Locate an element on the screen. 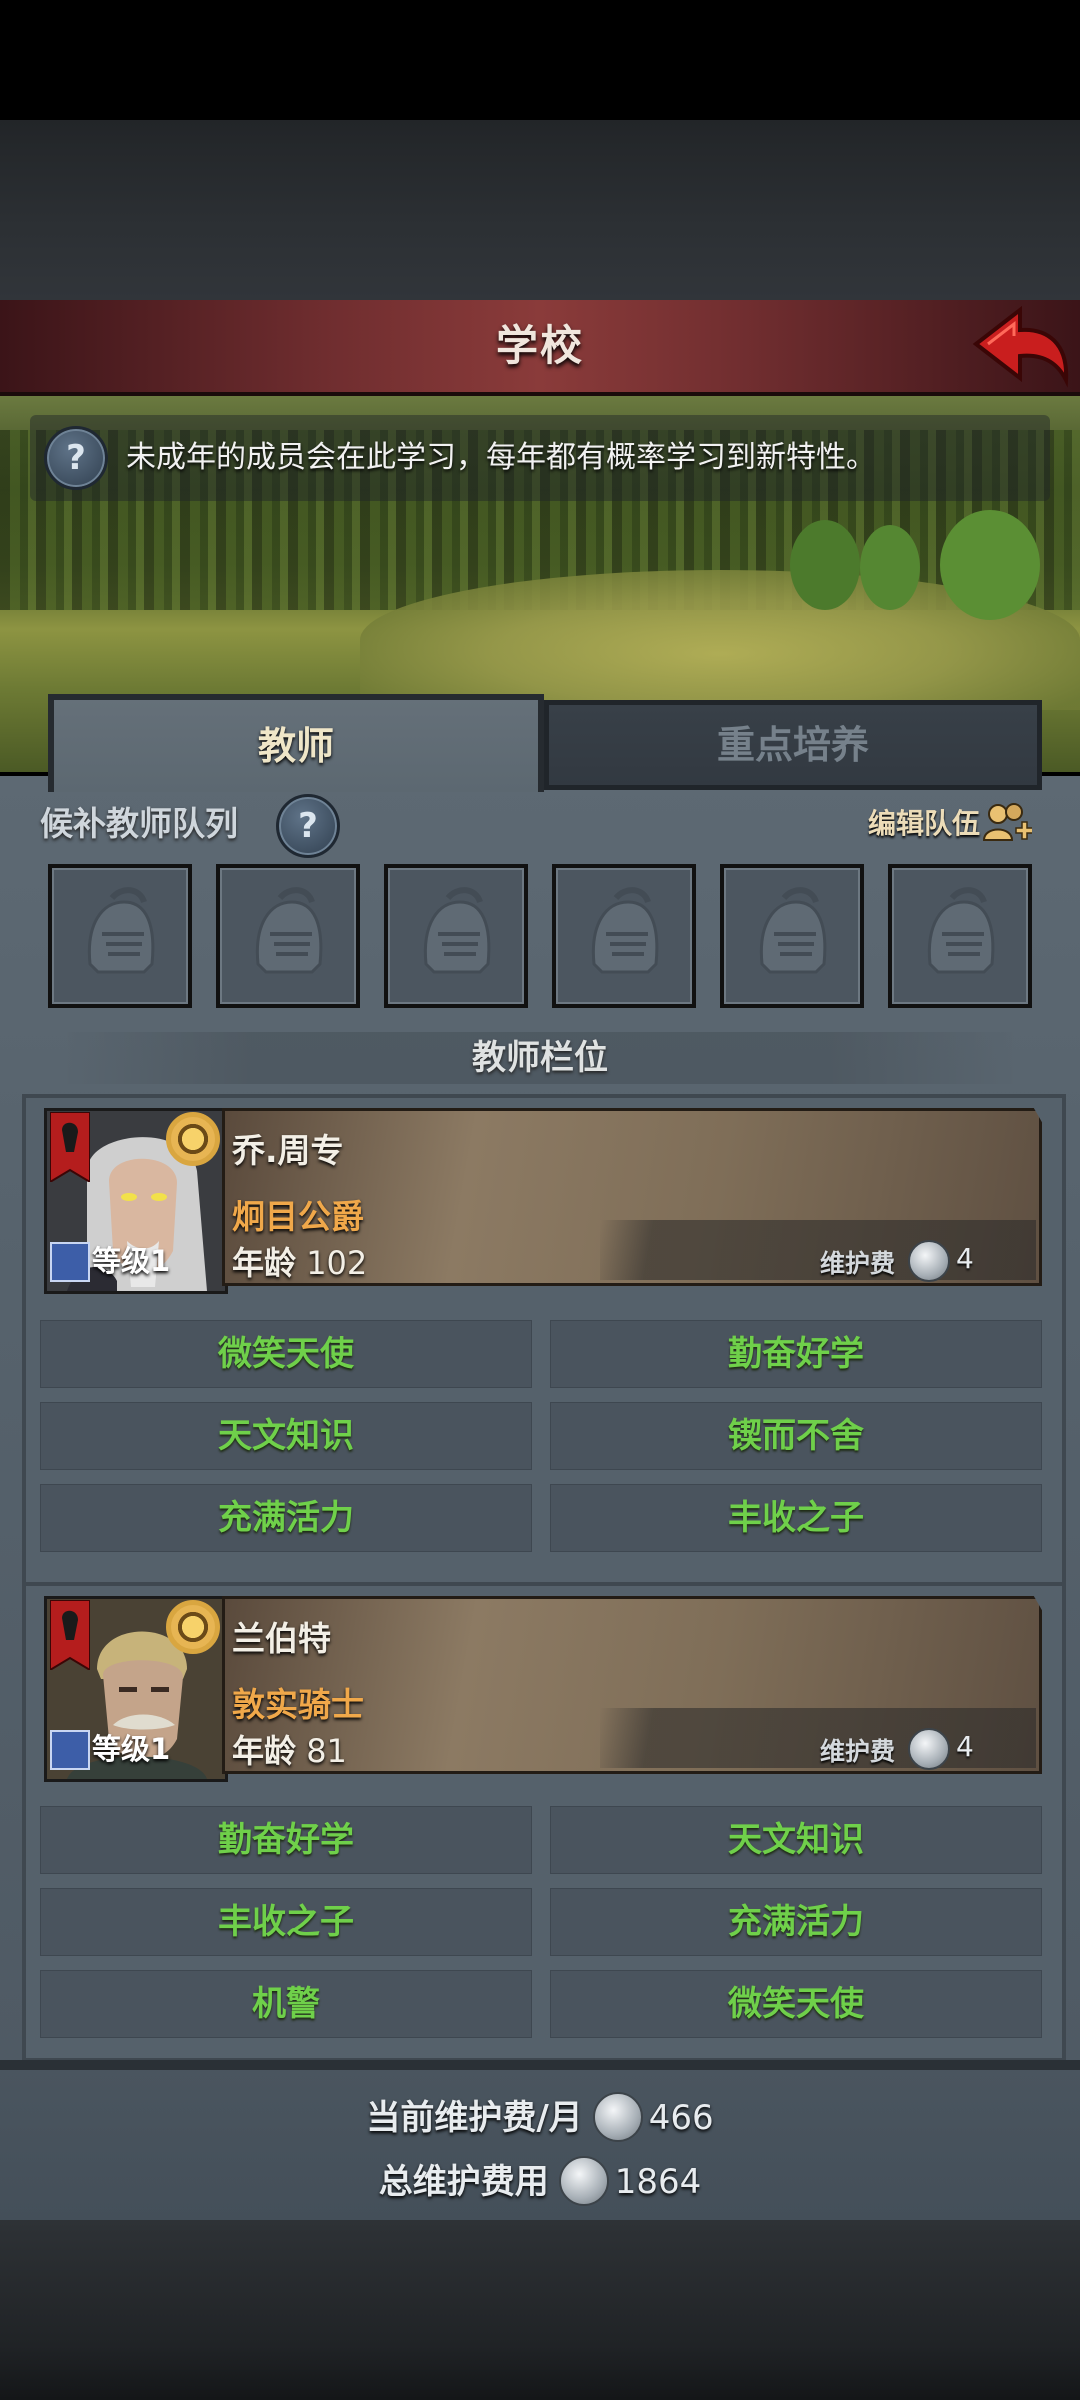 Image resolution: width=1080 pixels, height=2400 pixels. teacher-age: 年龄 81 is located at coordinates (289, 1751).